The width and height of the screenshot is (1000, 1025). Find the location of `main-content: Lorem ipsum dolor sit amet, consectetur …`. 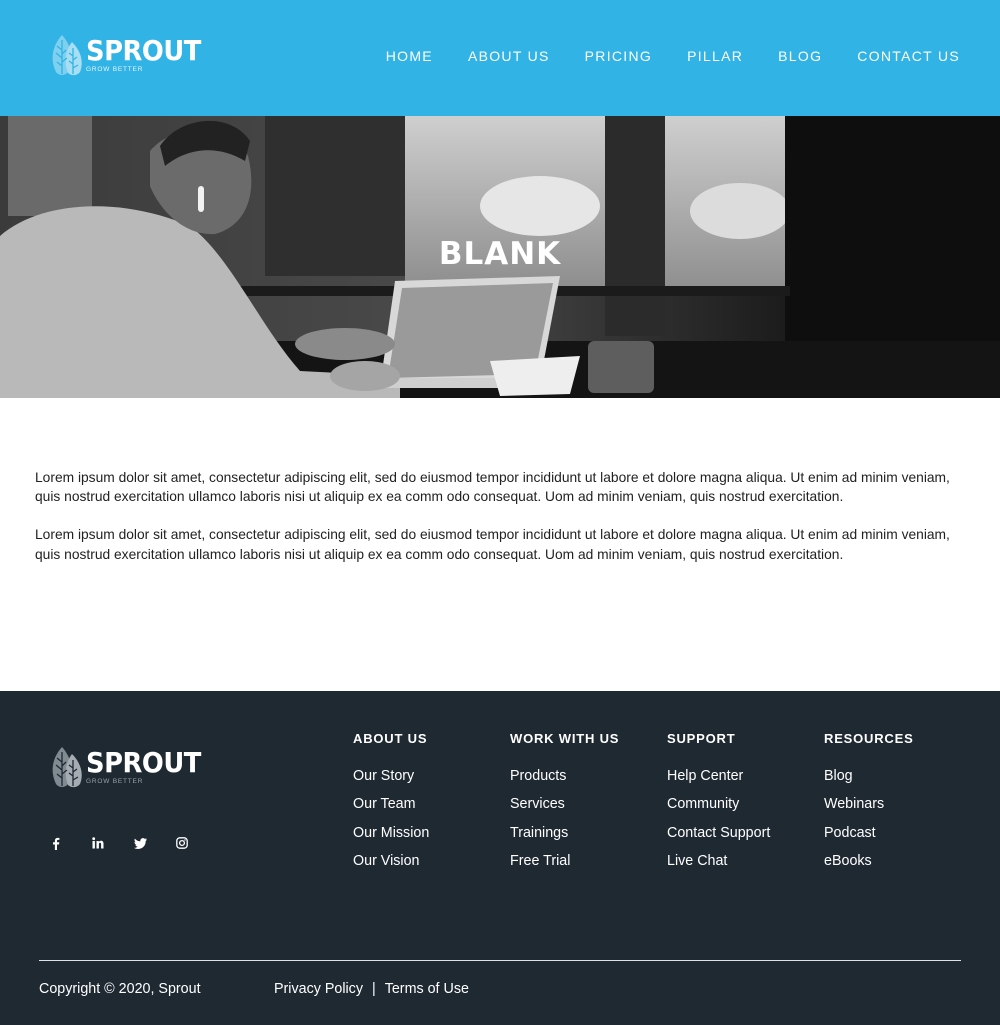

main-content: Lorem ipsum dolor sit amet, consectetur … is located at coordinates (500, 525).